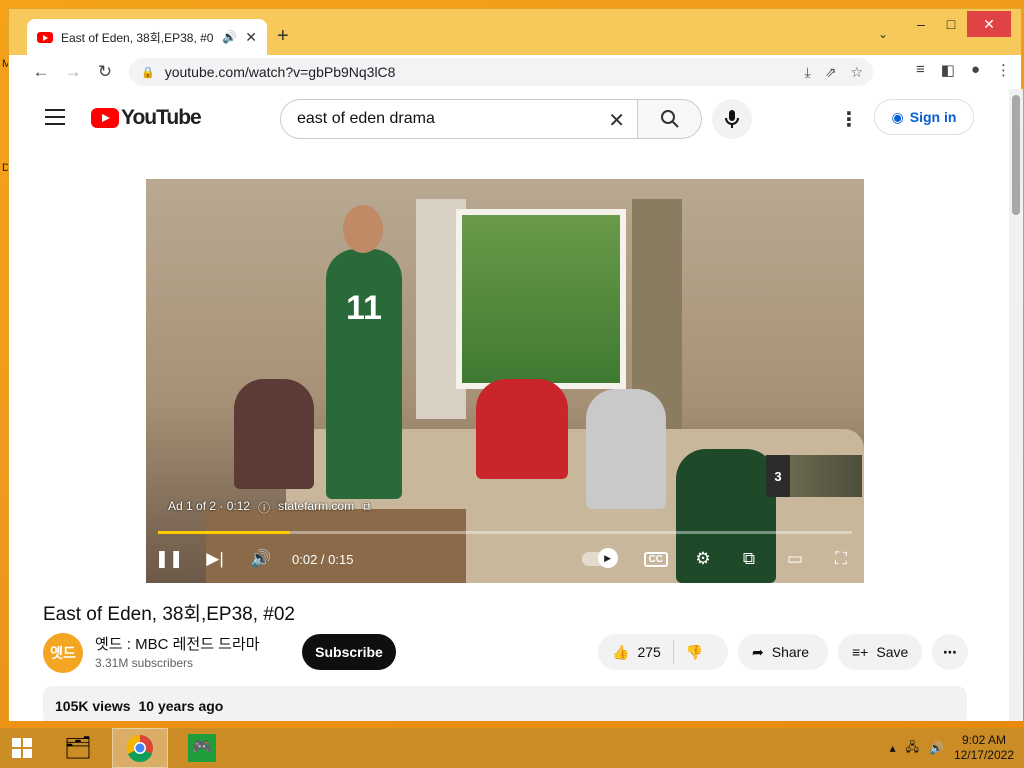  Describe the element at coordinates (983, 740) in the screenshot. I see `clock-time: 9:02 AM` at that location.